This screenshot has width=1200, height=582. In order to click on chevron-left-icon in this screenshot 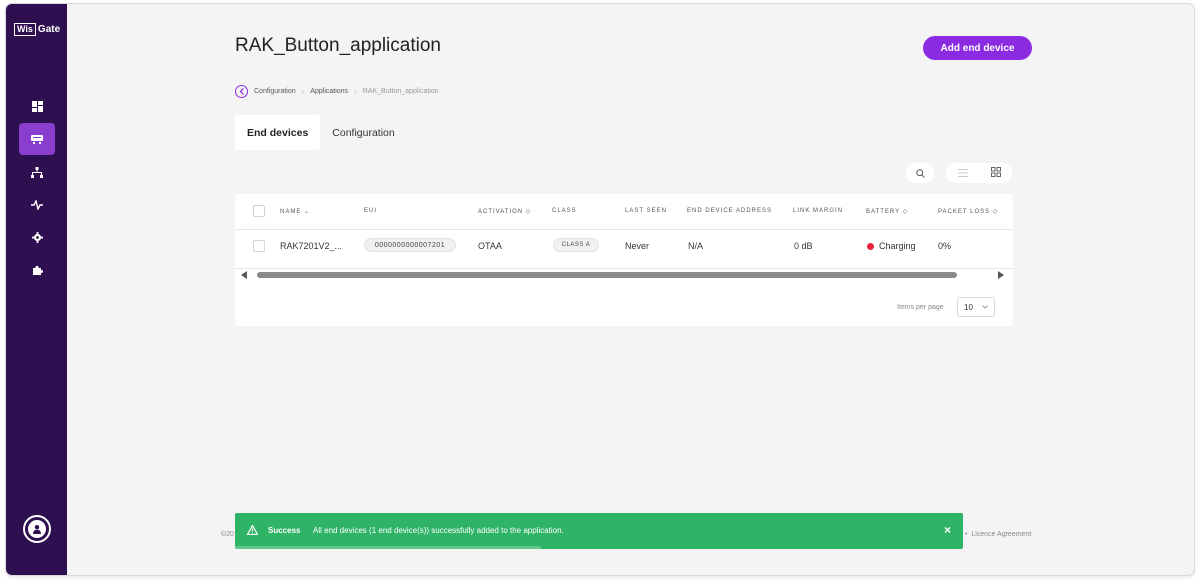, I will do `click(241, 91)`.